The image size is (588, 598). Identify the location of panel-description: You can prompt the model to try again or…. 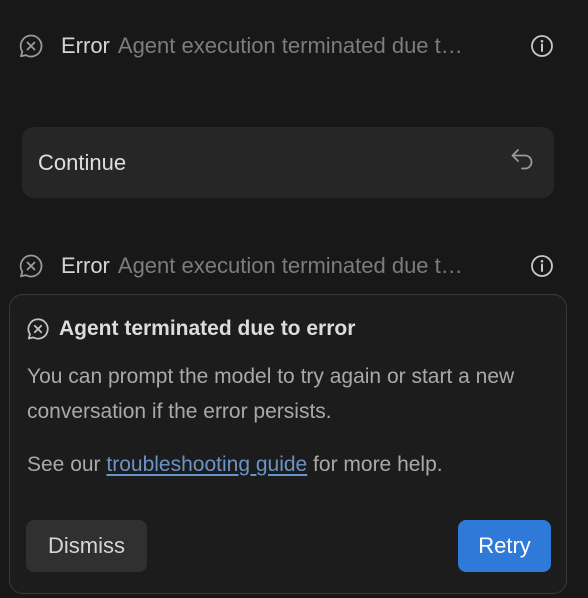
(271, 394).